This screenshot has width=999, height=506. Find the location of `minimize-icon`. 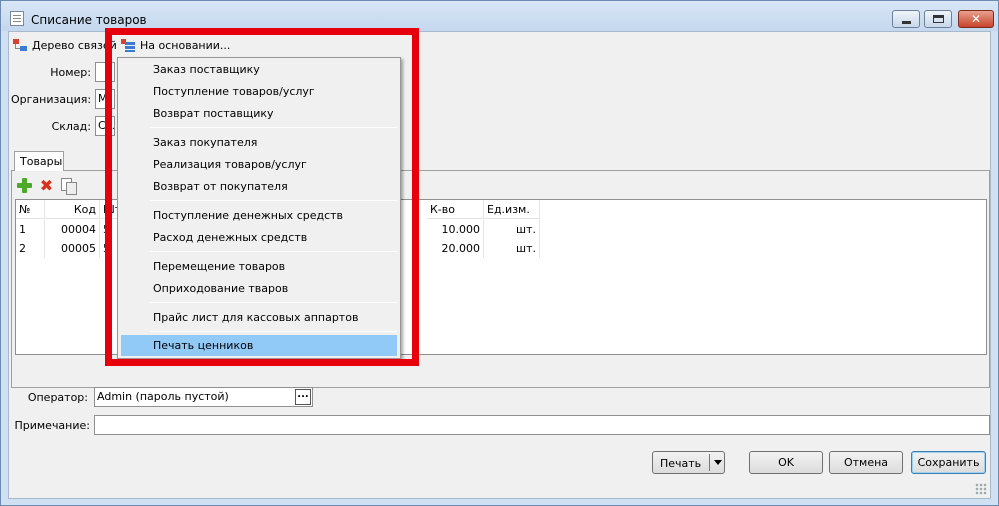

minimize-icon is located at coordinates (906, 22).